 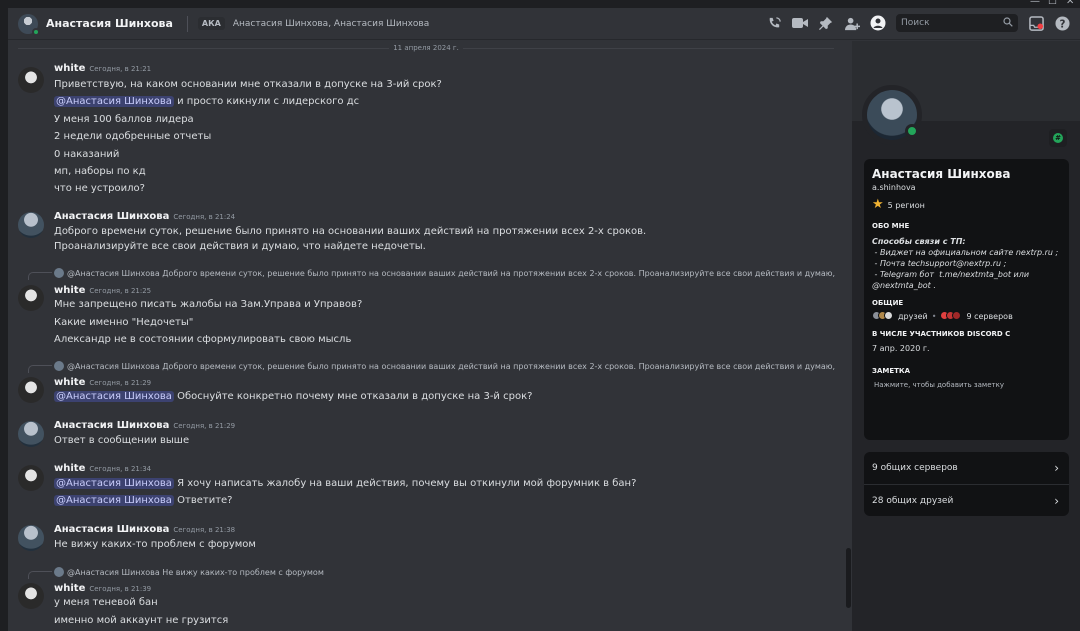 I want to click on friends-avatars, so click(x=882, y=316).